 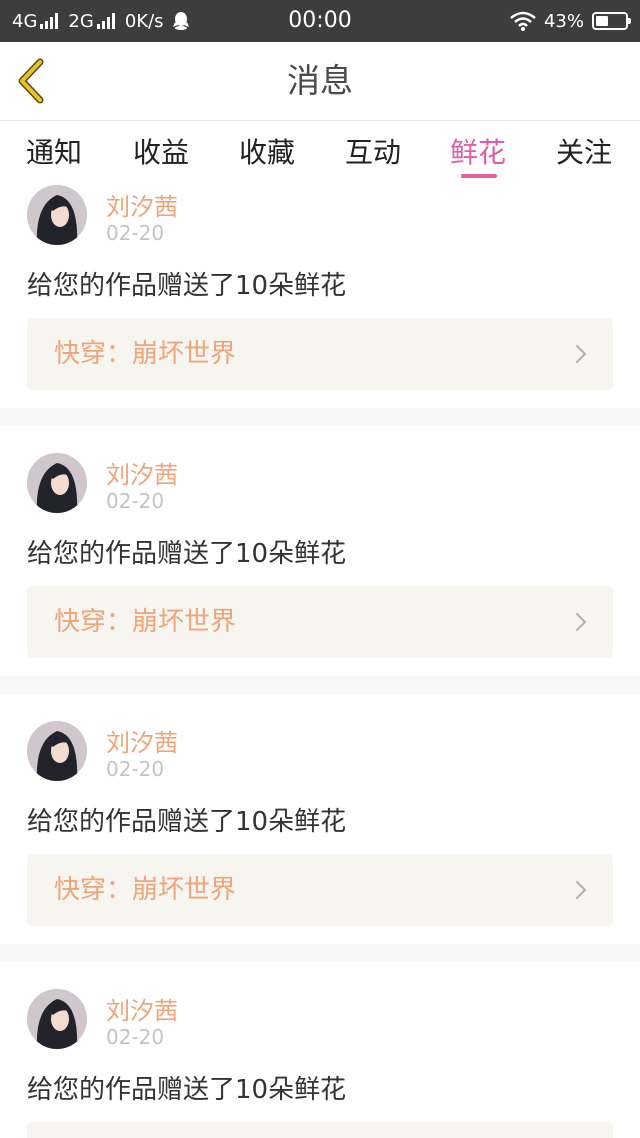 I want to click on battery-icon, so click(x=611, y=21).